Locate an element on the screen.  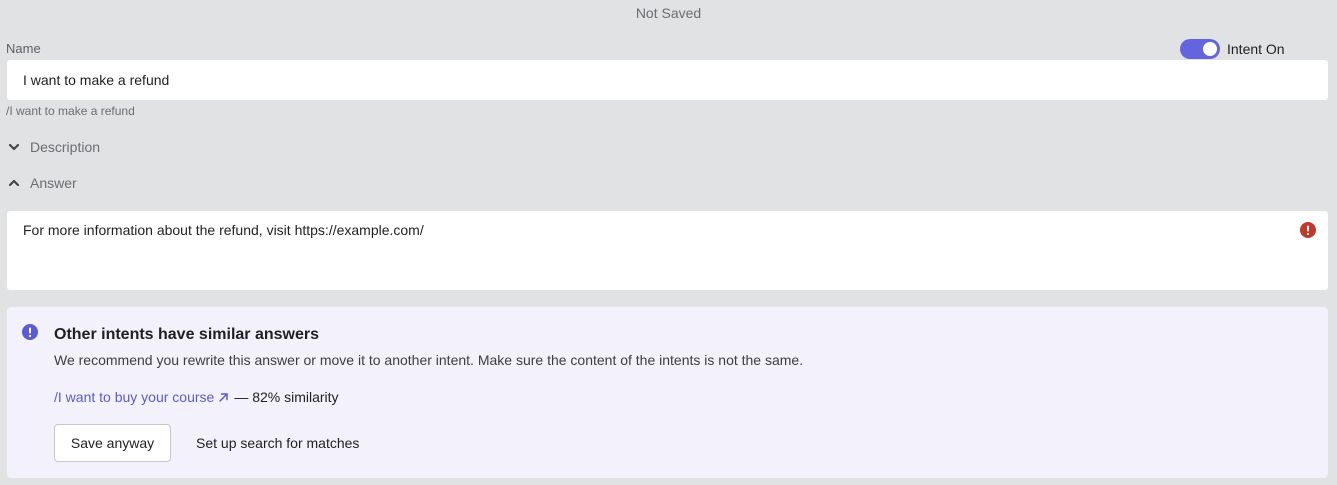
name-input is located at coordinates (667, 80).